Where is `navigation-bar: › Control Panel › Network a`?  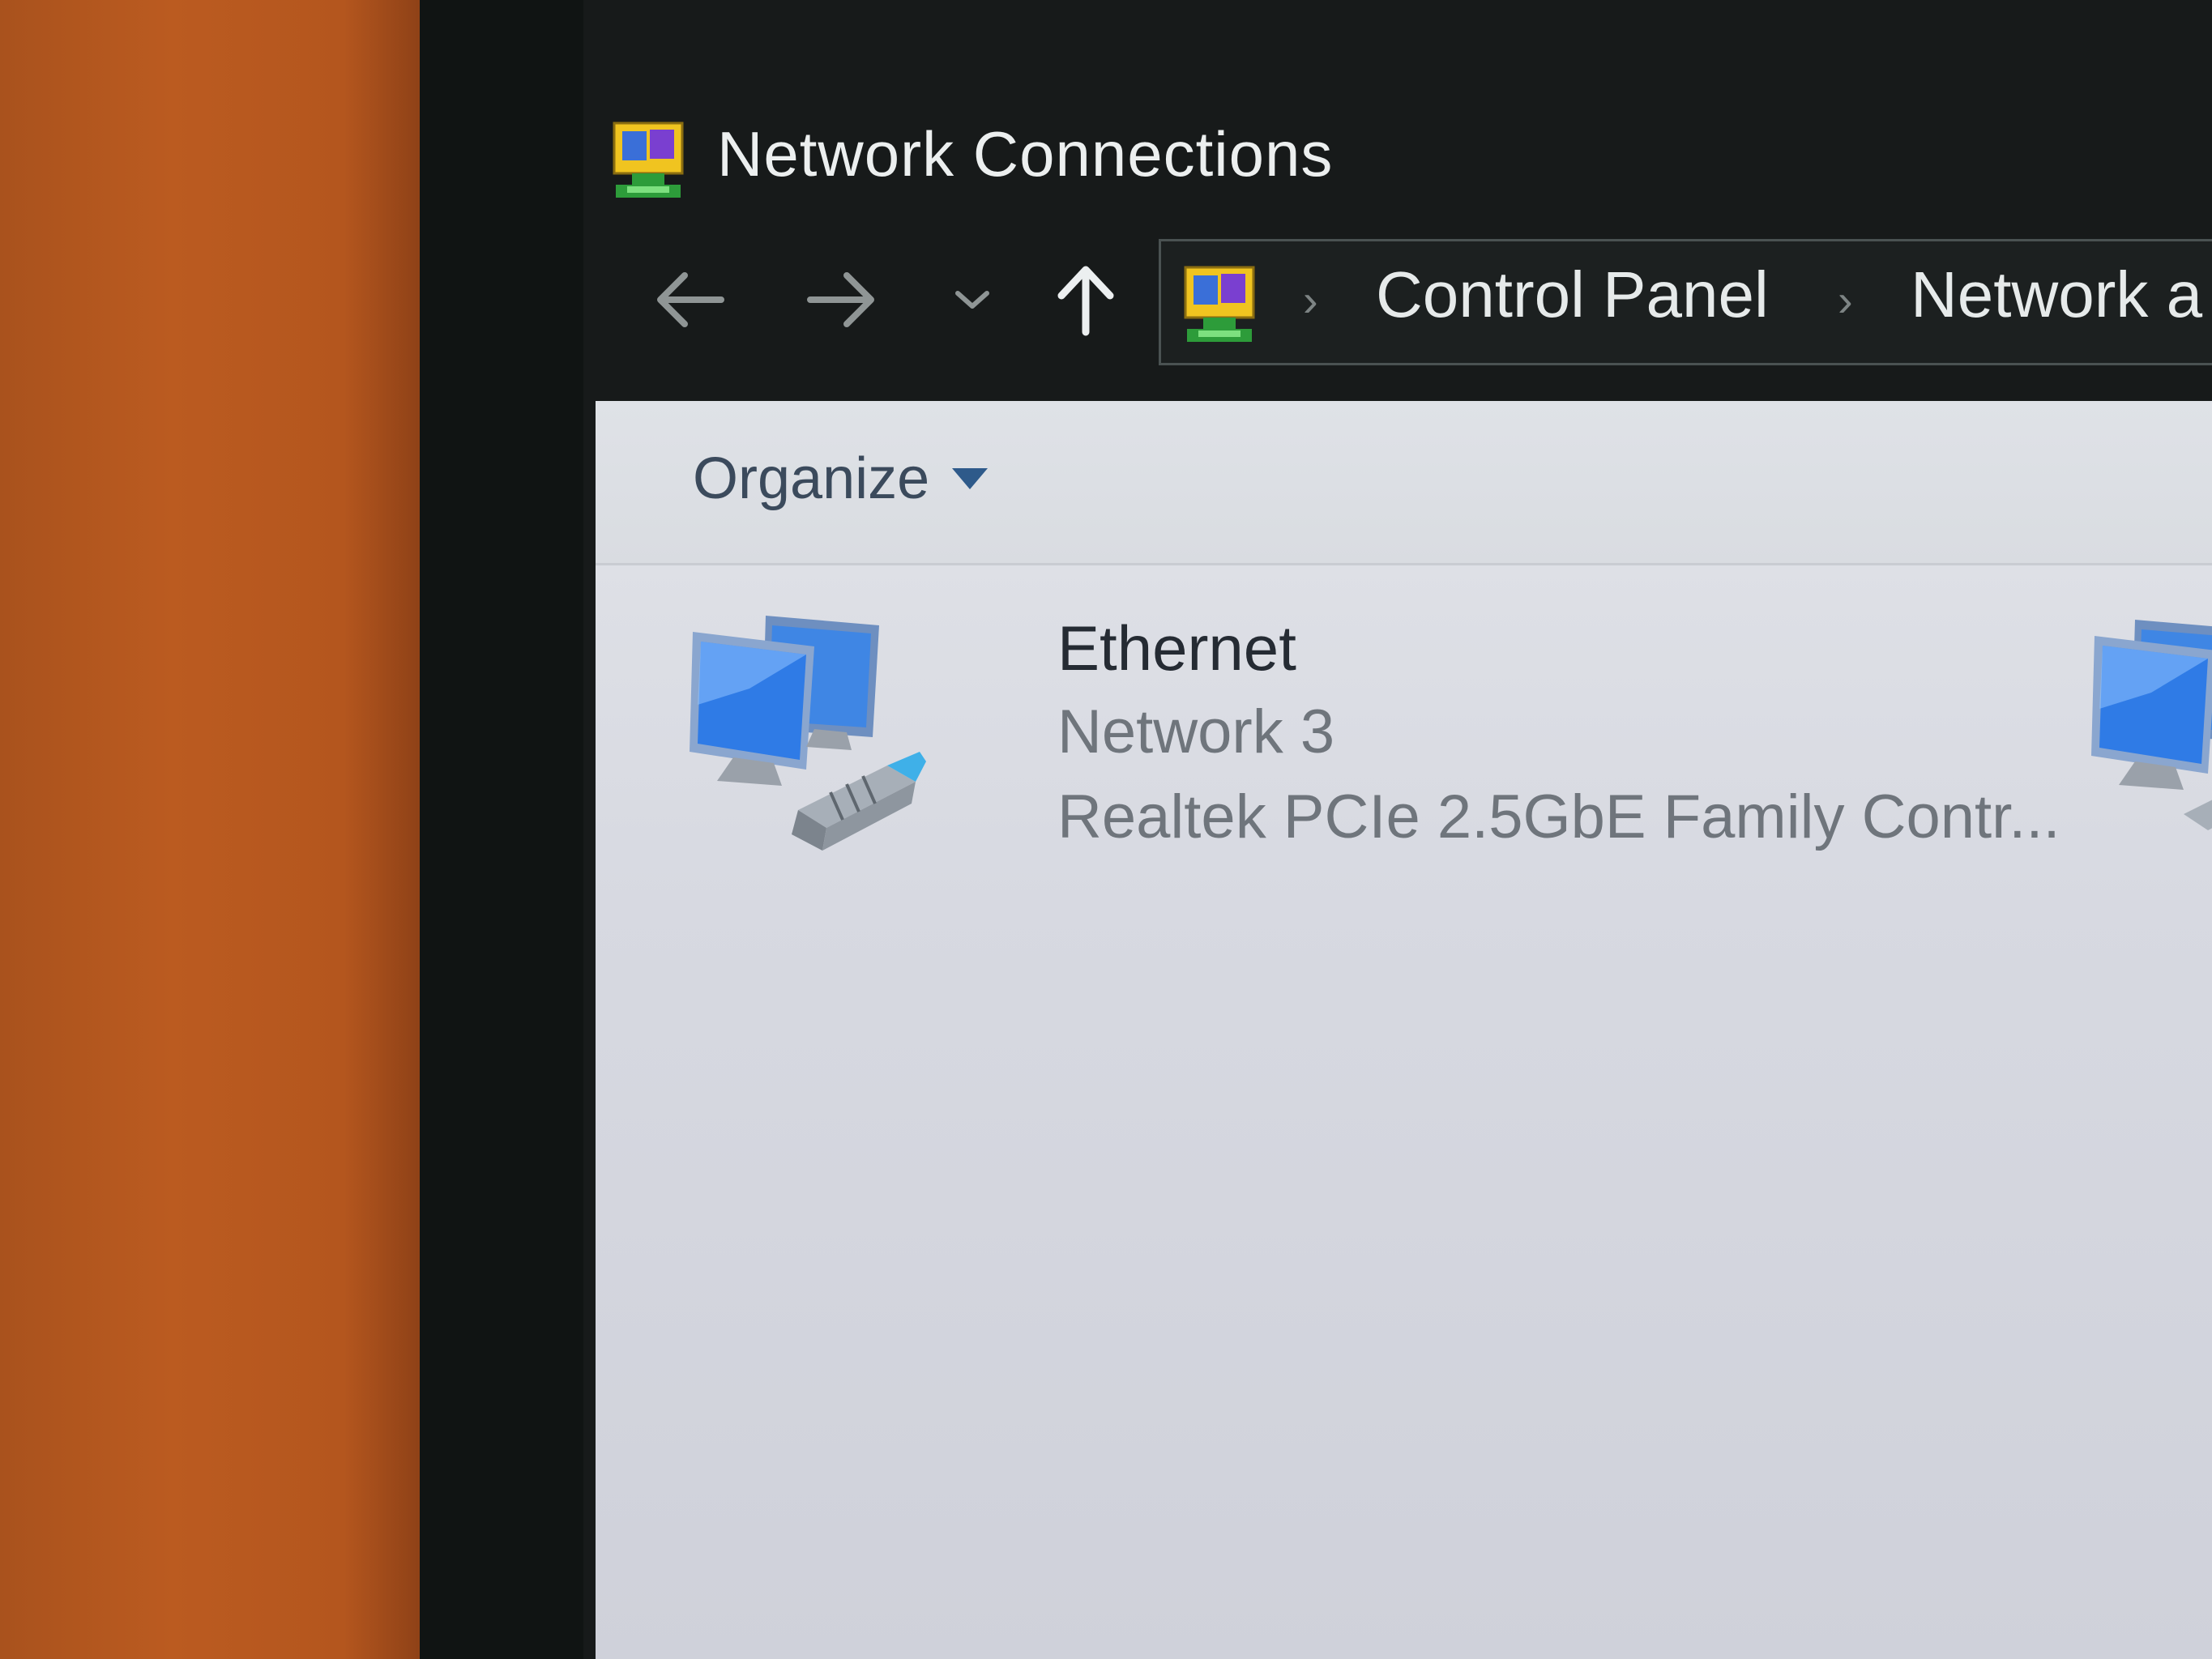
navigation-bar: › Control Panel › Network a is located at coordinates (1397, 306).